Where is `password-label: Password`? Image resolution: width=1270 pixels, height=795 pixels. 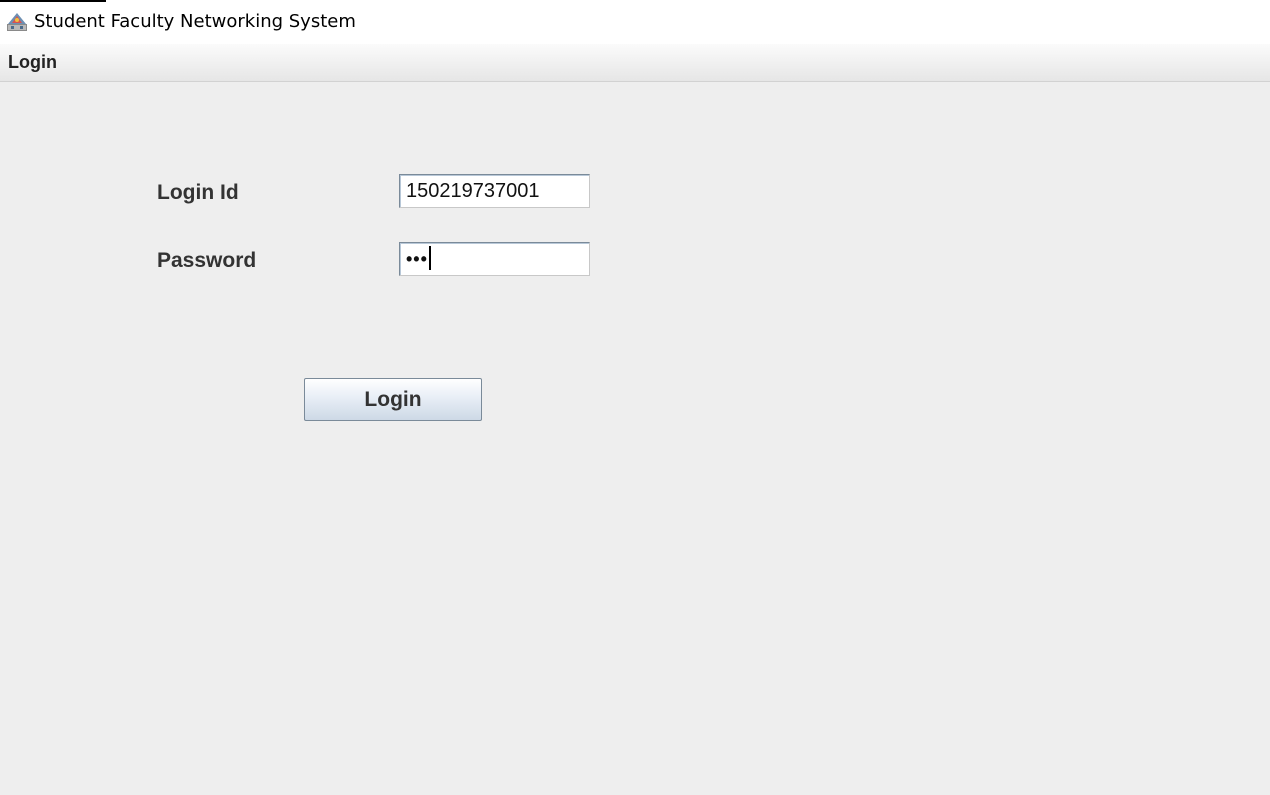 password-label: Password is located at coordinates (207, 260).